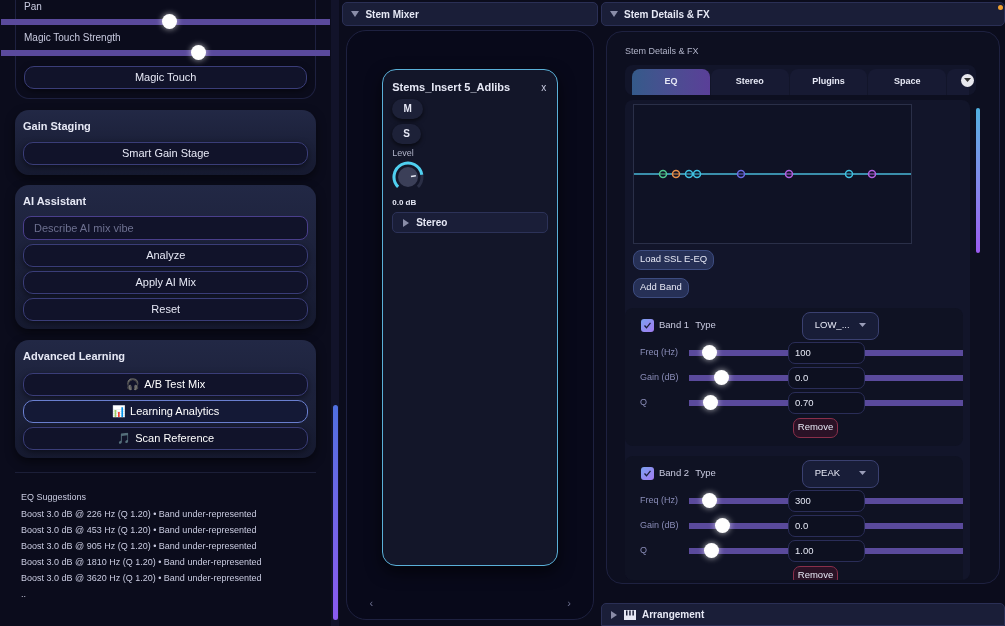 The width and height of the screenshot is (1005, 626). Describe the element at coordinates (166, 228) in the screenshot. I see `mix-vibe-input: Describe AI mix vibe` at that location.